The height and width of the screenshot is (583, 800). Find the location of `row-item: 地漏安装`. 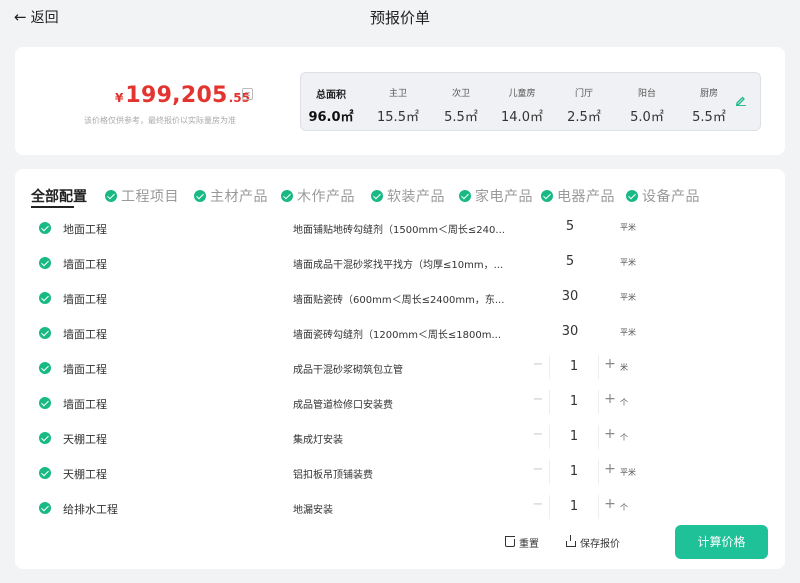

row-item: 地漏安装 is located at coordinates (313, 510).